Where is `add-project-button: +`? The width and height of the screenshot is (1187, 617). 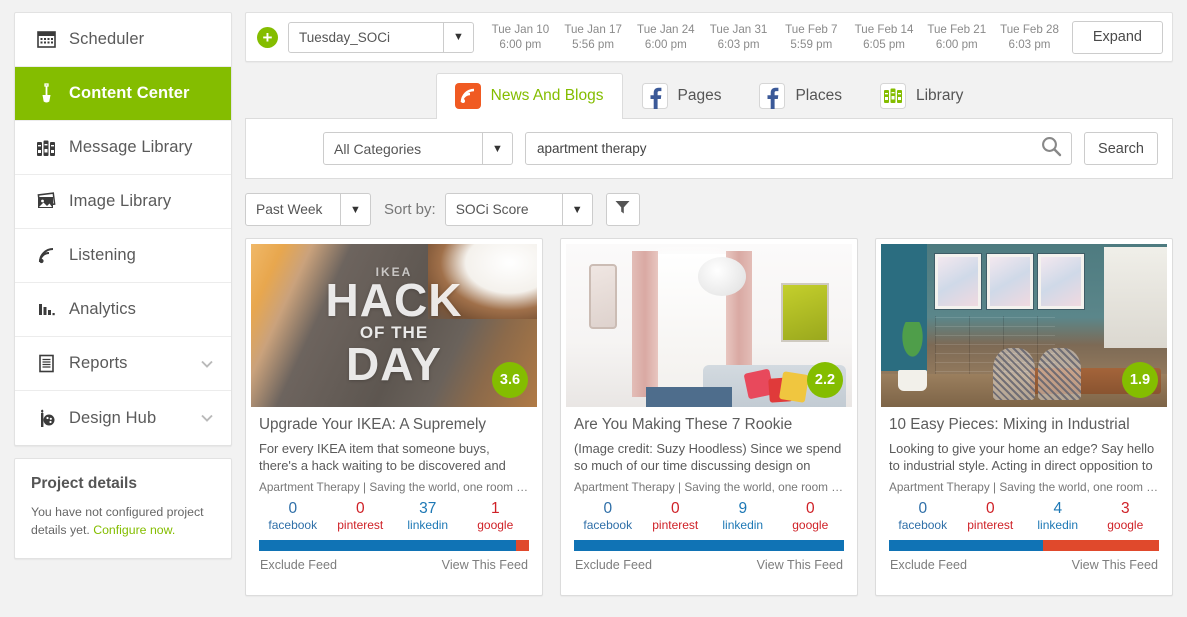
add-project-button: + is located at coordinates (267, 37).